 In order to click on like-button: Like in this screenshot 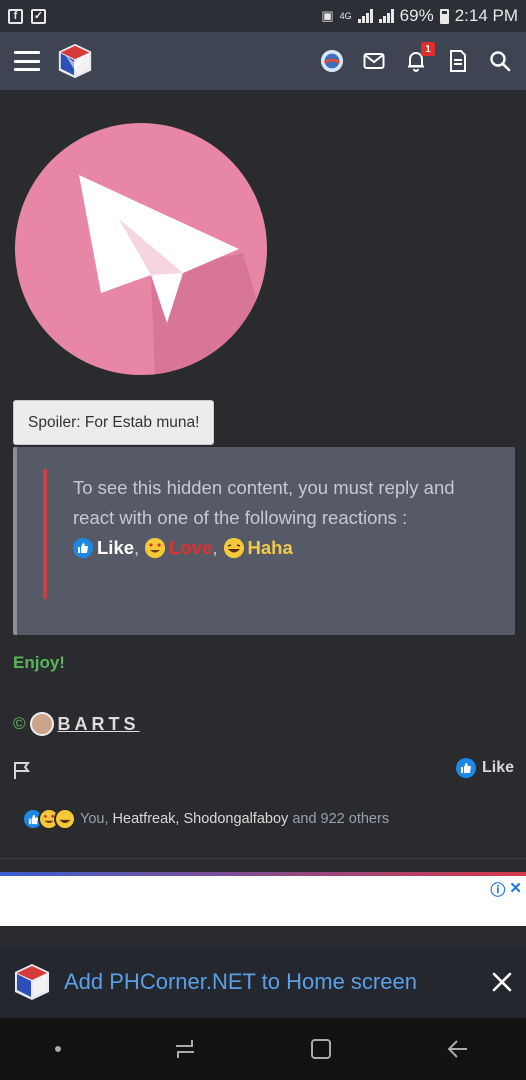, I will do `click(484, 768)`.